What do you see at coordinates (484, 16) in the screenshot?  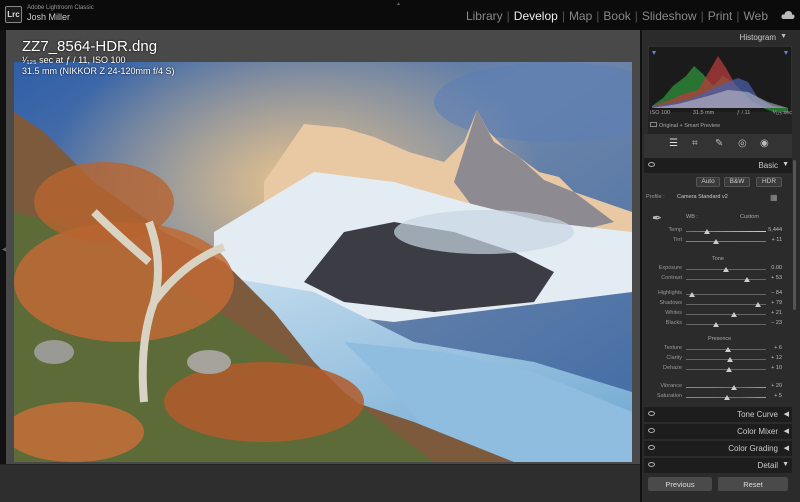 I see `module-library: Library` at bounding box center [484, 16].